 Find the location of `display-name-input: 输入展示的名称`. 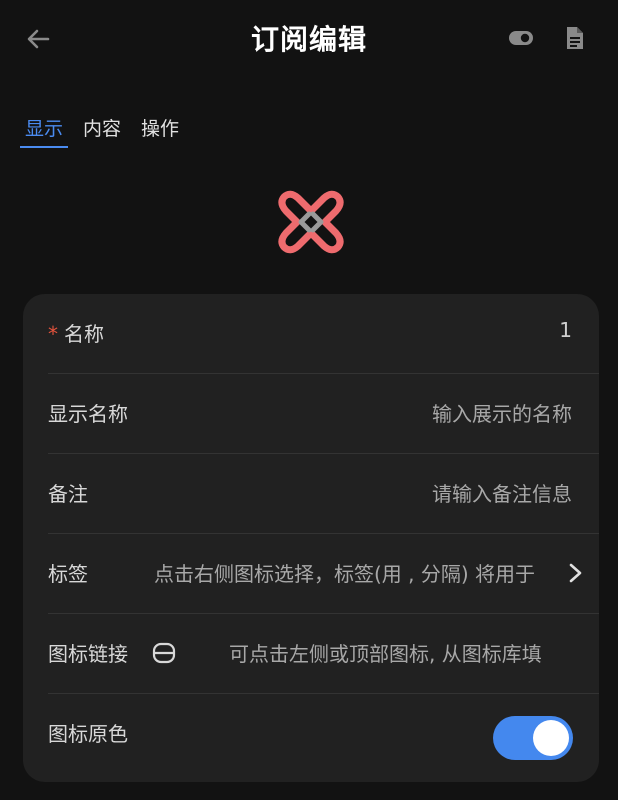

display-name-input: 输入展示的名称 is located at coordinates (502, 412).